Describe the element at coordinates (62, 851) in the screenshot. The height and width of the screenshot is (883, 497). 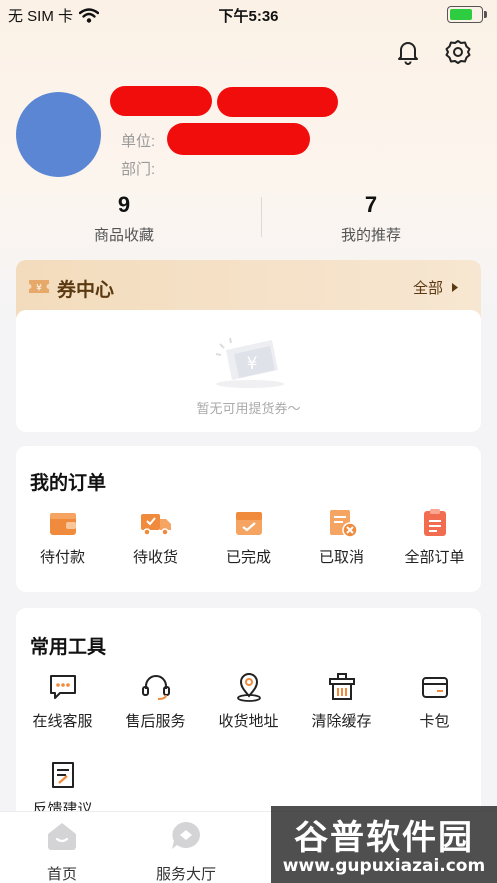
I see `tab-home: 首页` at that location.